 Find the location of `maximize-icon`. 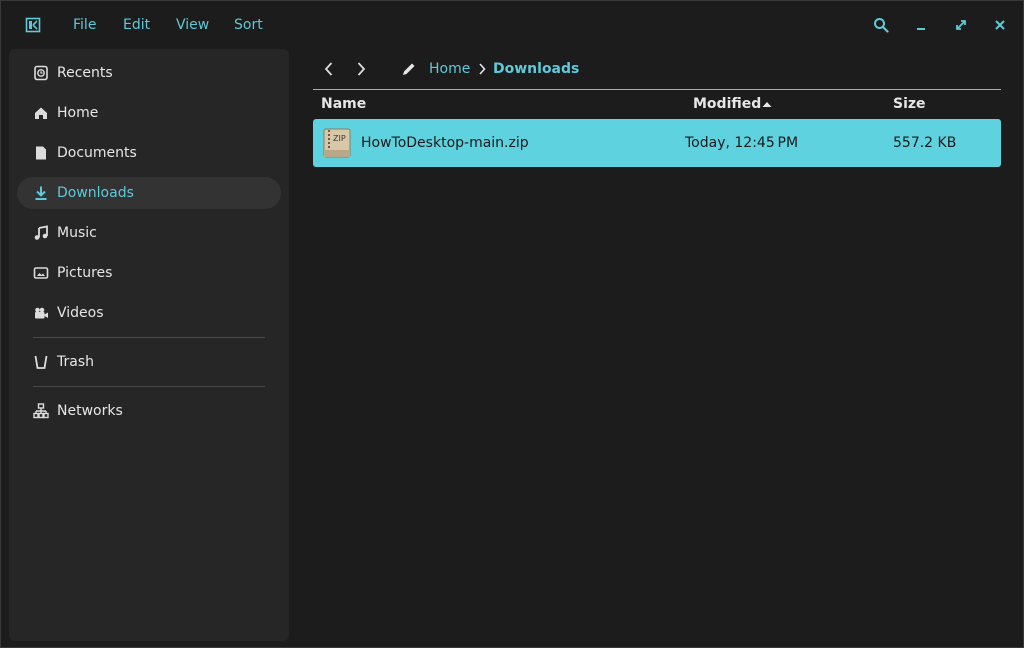

maximize-icon is located at coordinates (961, 25).